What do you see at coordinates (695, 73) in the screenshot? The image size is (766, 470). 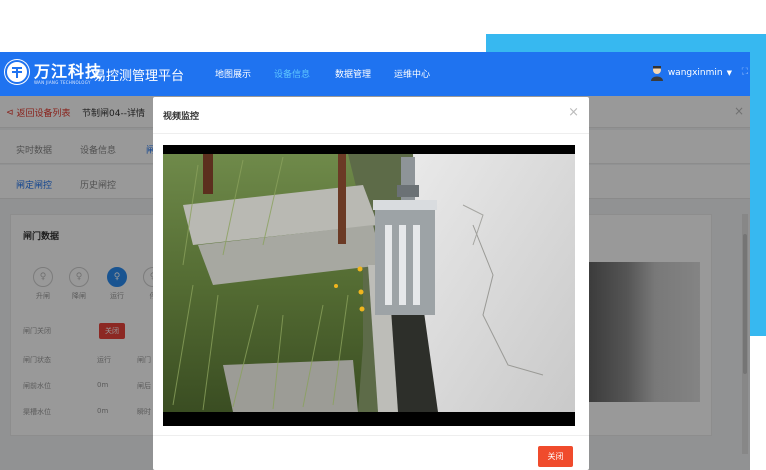 I see `username: wangxinmin` at bounding box center [695, 73].